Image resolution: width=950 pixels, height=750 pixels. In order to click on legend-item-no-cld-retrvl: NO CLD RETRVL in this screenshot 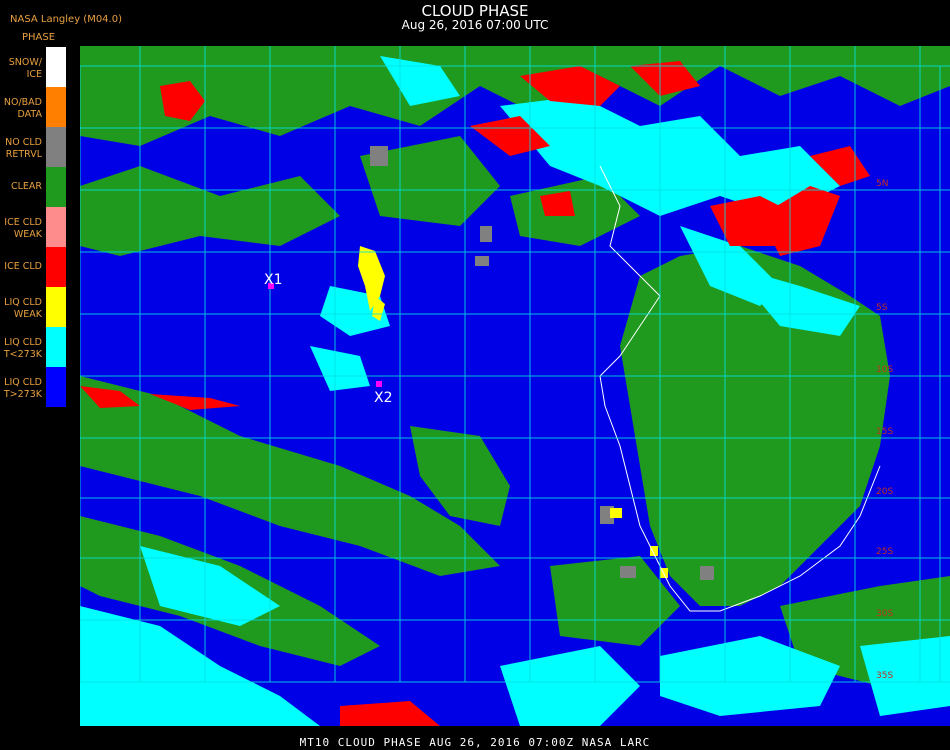, I will do `click(33, 147)`.